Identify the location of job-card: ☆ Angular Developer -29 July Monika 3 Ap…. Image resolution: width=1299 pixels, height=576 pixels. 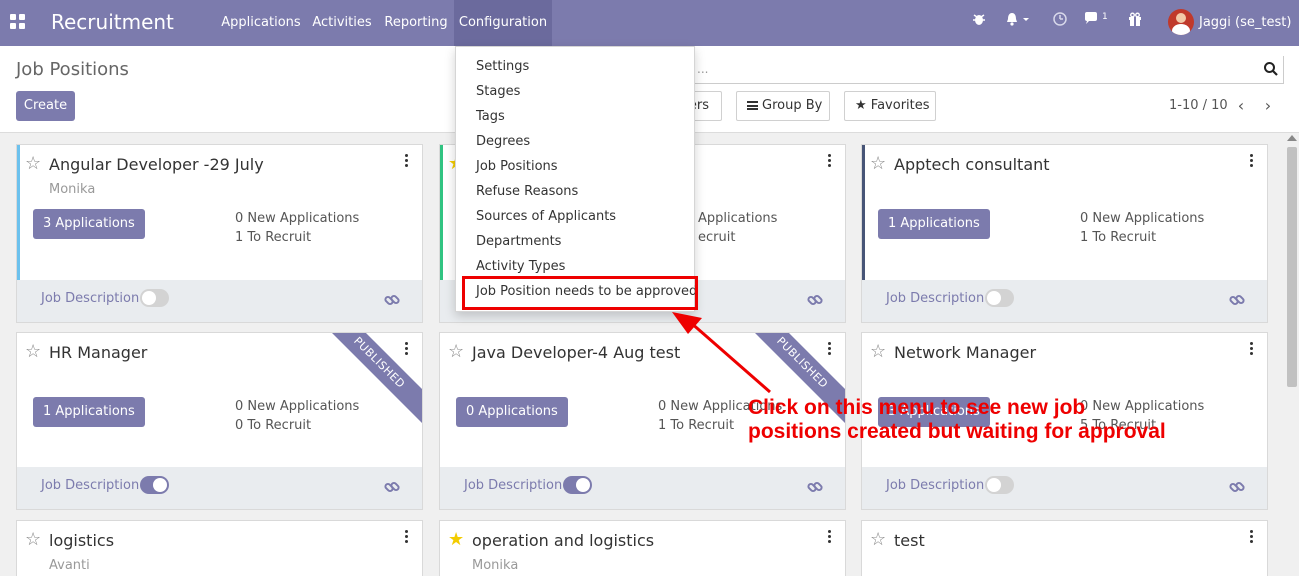
(219, 233).